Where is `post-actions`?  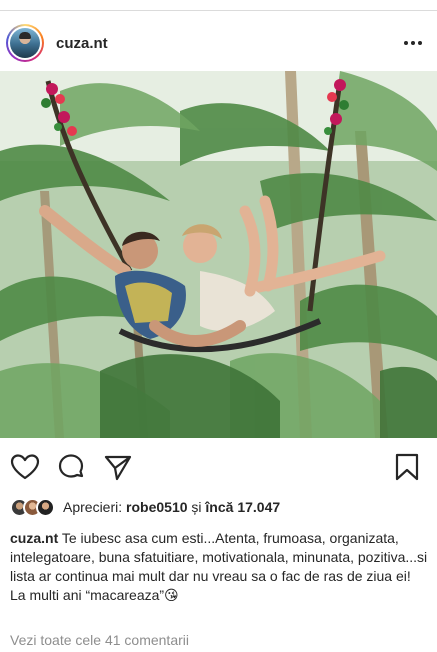
post-actions is located at coordinates (218, 468).